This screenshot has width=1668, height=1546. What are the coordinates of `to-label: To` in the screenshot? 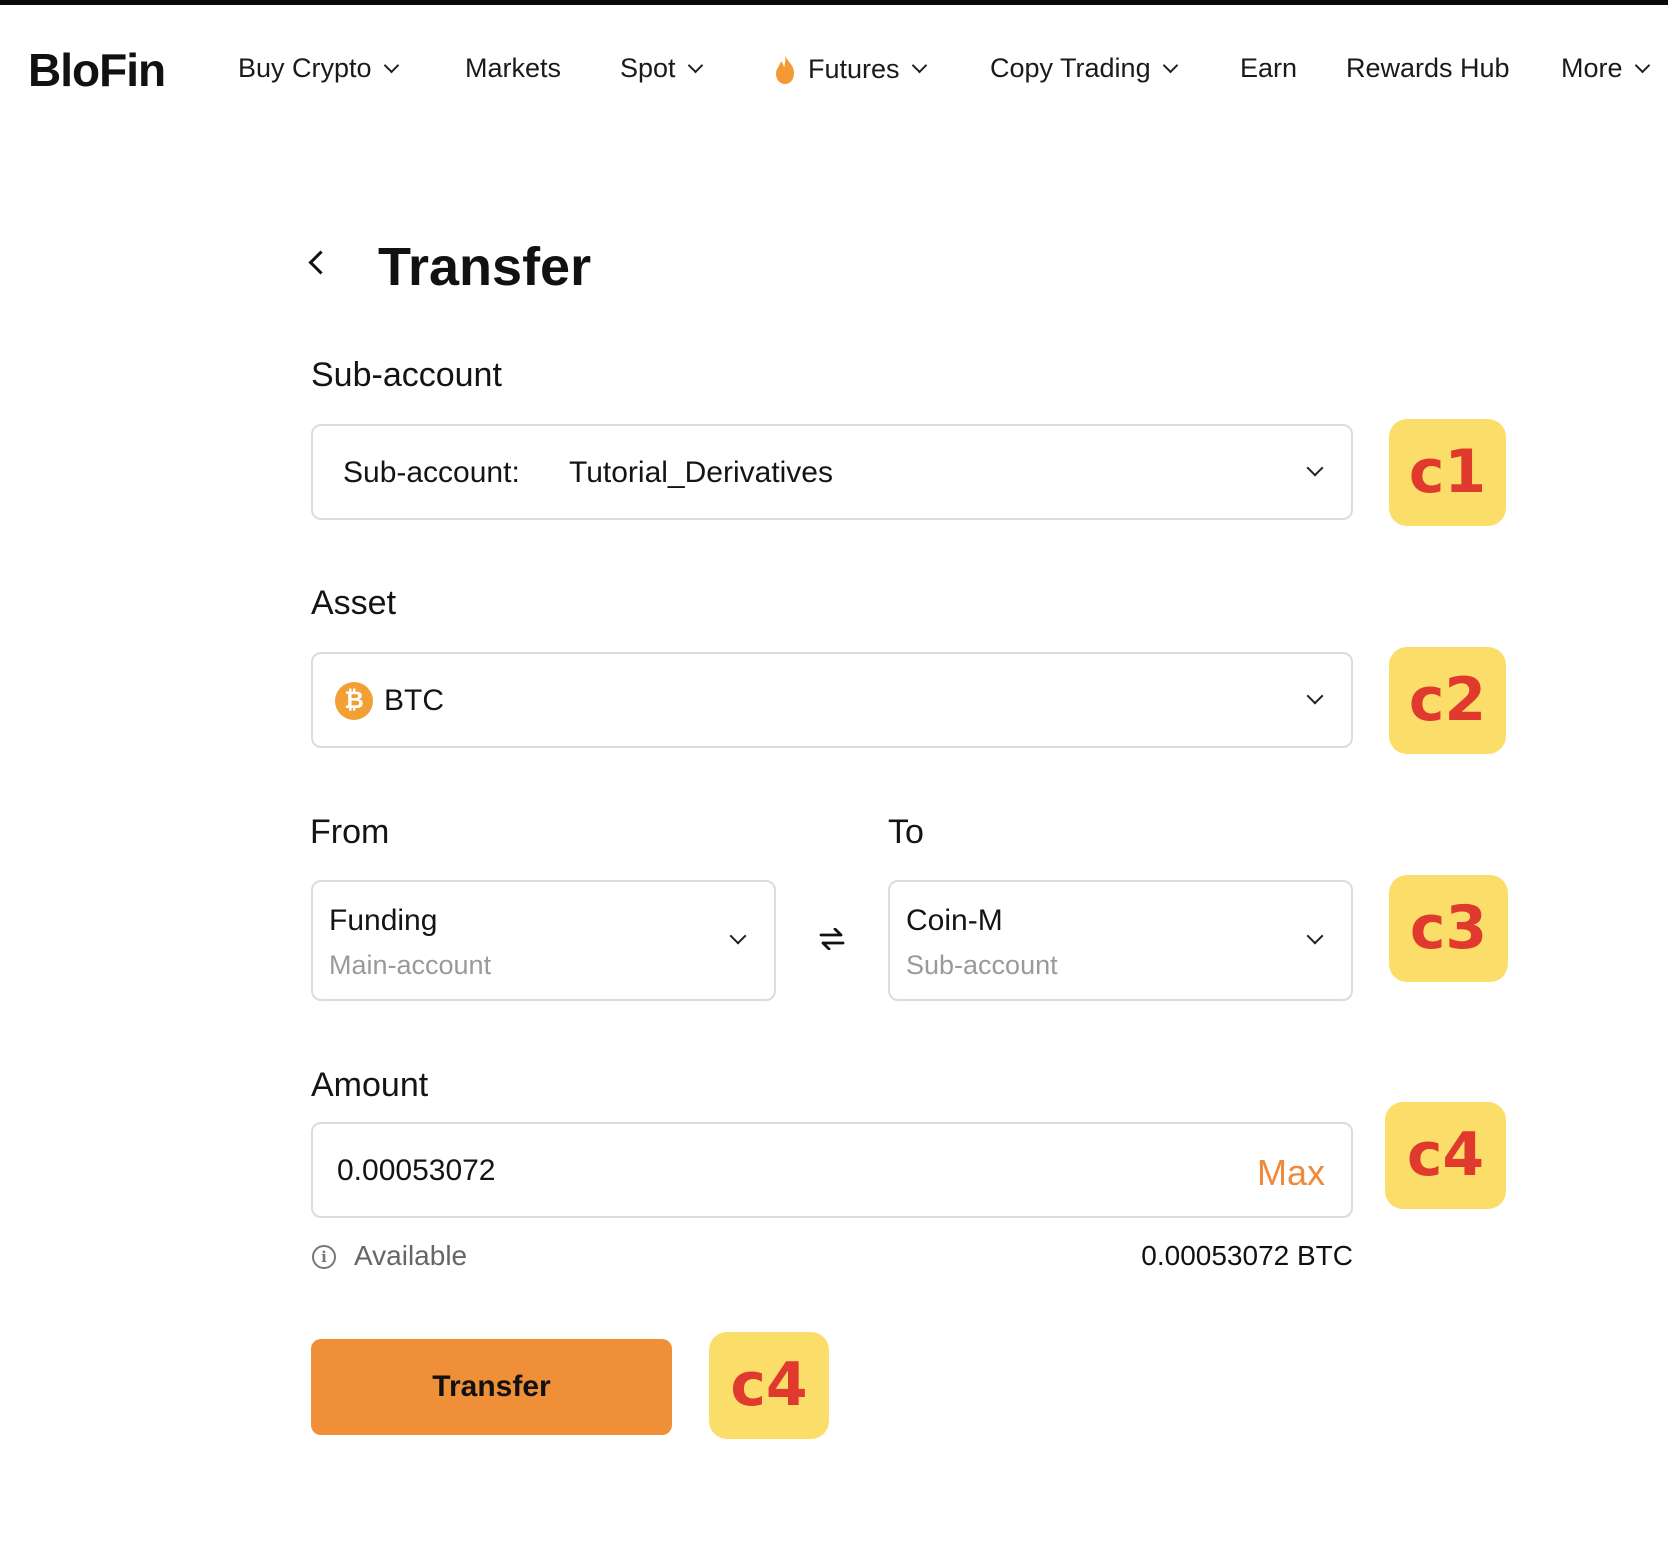 It's located at (906, 832).